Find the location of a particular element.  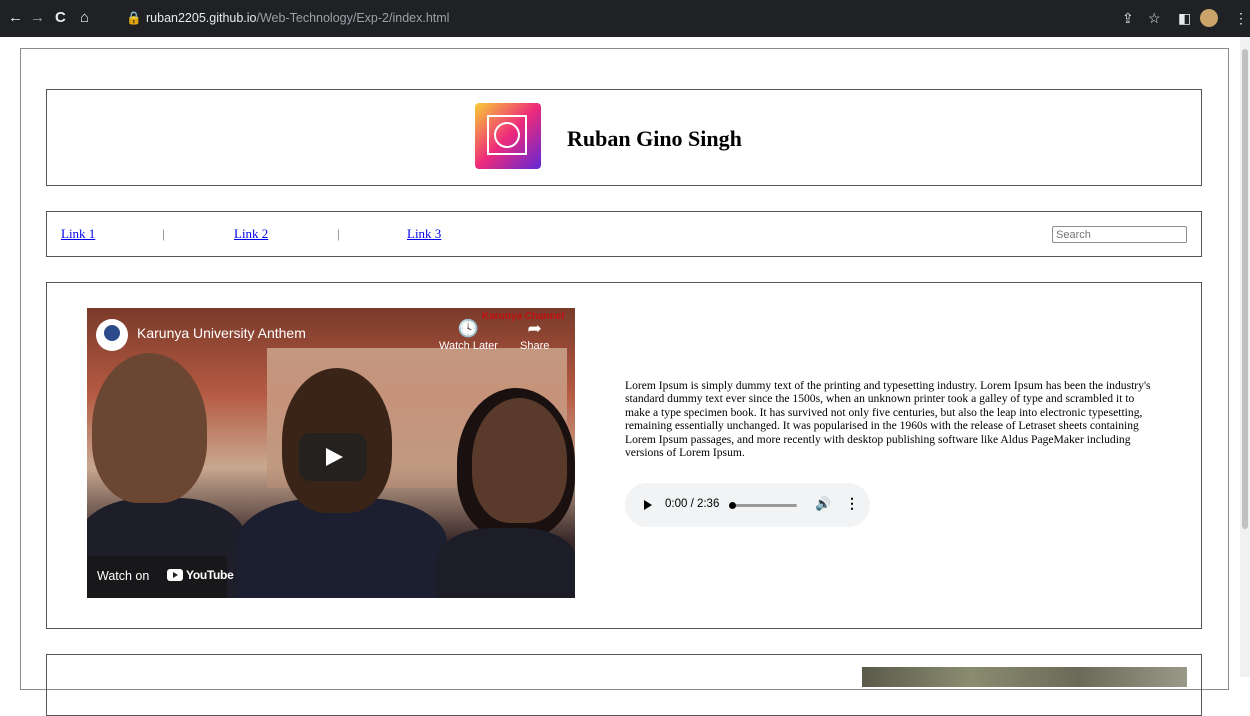

page-scrollbar is located at coordinates (1245, 357).